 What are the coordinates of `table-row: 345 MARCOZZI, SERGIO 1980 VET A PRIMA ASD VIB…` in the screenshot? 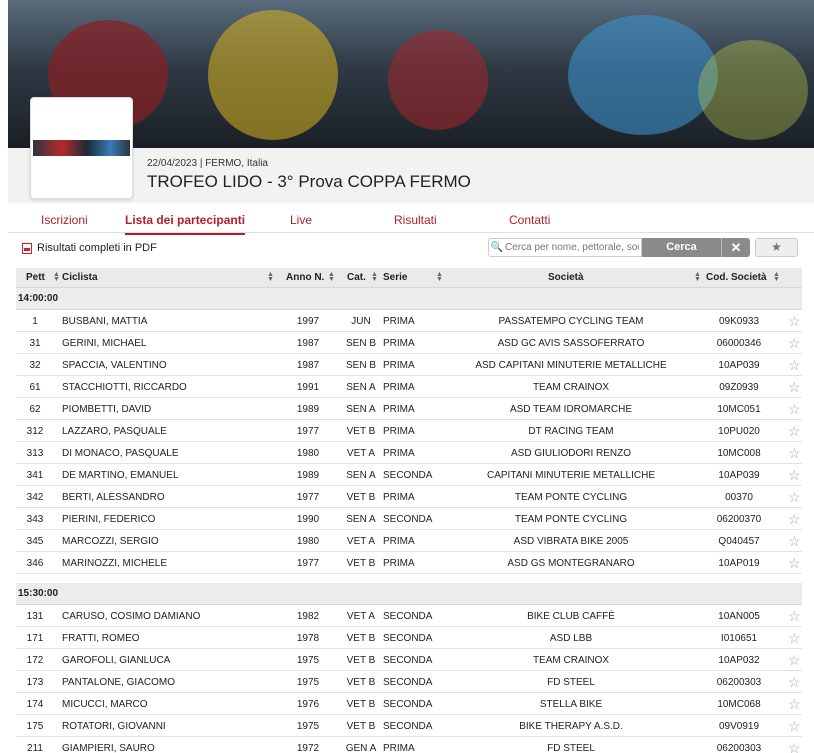 It's located at (409, 541).